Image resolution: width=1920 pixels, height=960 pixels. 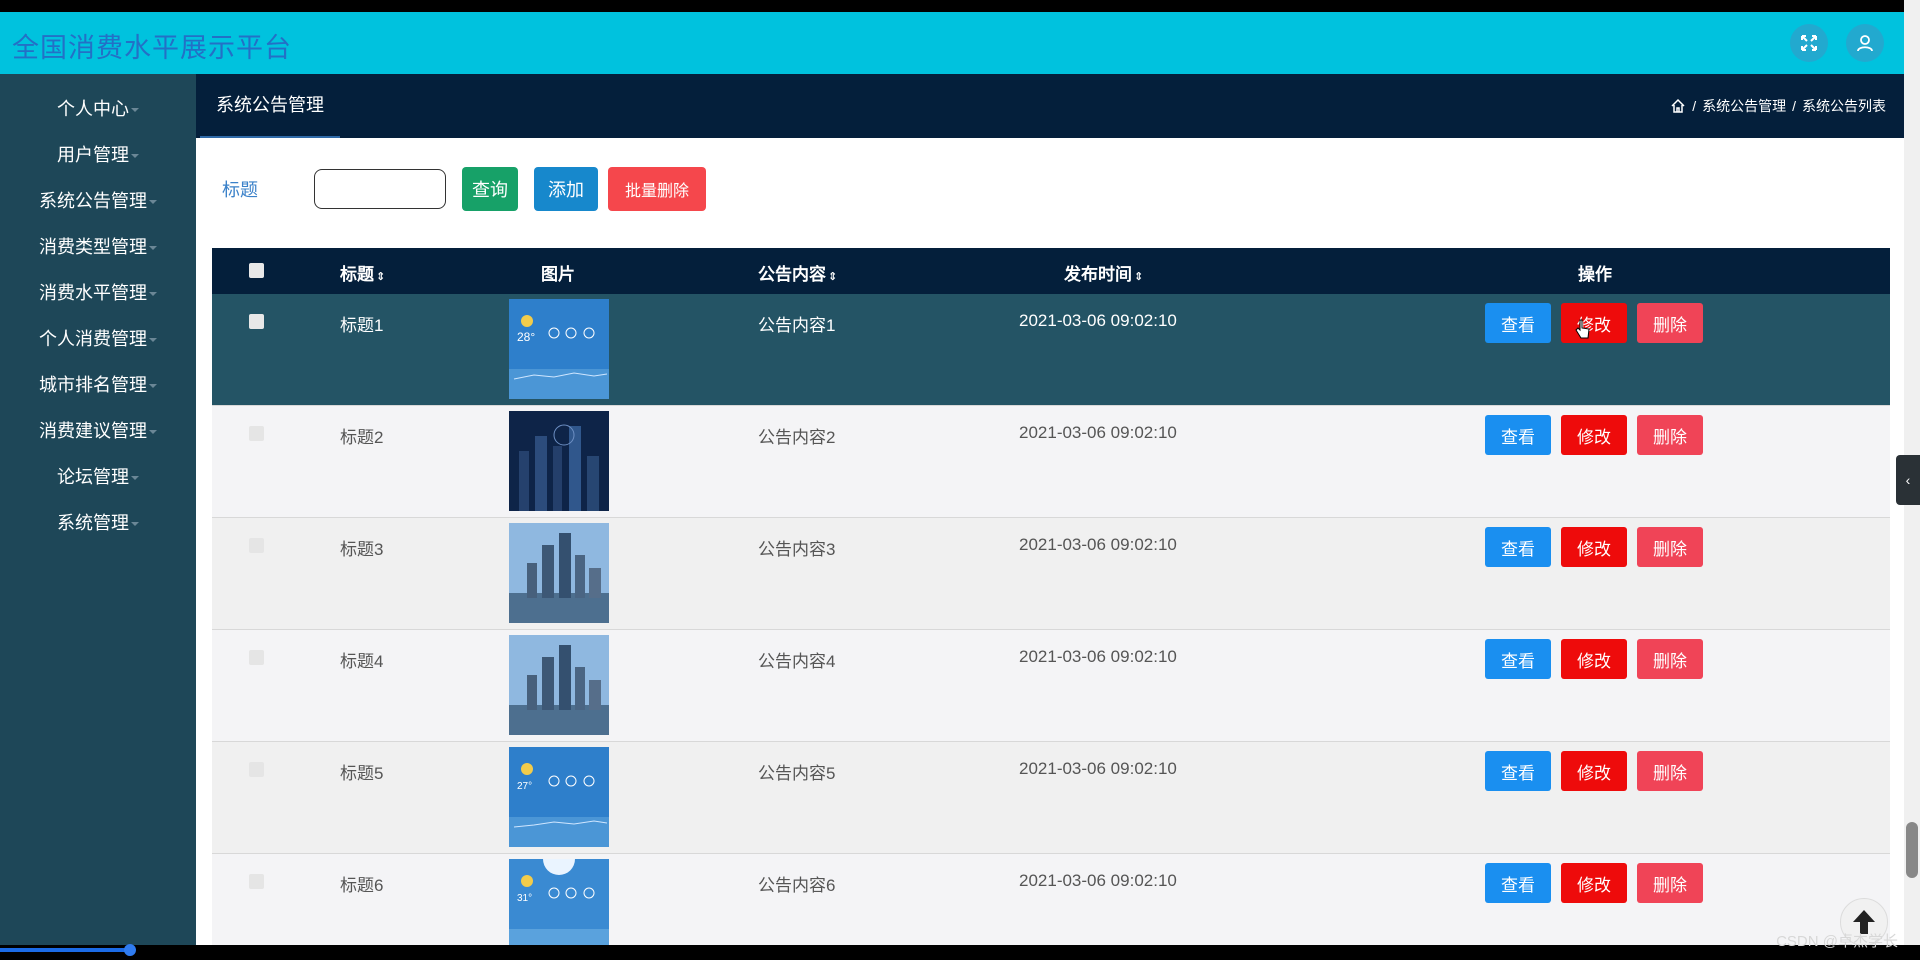 I want to click on add-button: 添加, so click(x=566, y=189).